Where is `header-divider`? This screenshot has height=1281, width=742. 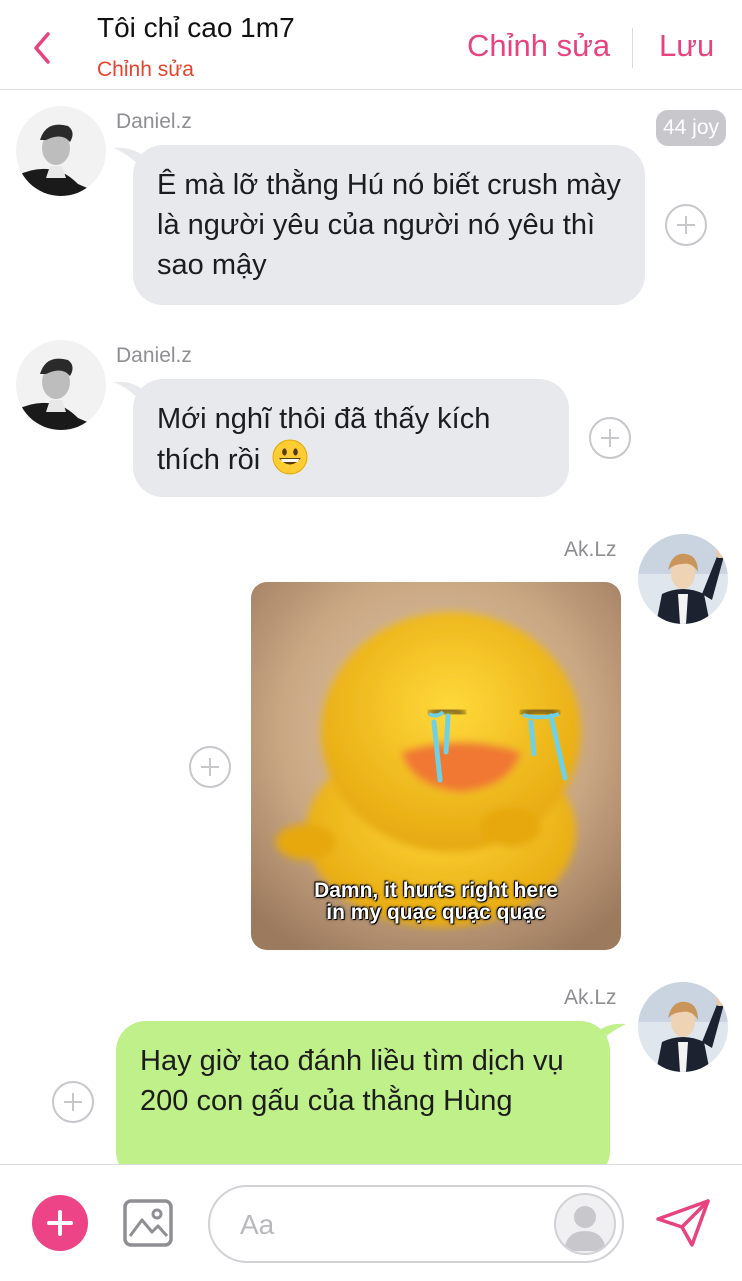
header-divider is located at coordinates (632, 48).